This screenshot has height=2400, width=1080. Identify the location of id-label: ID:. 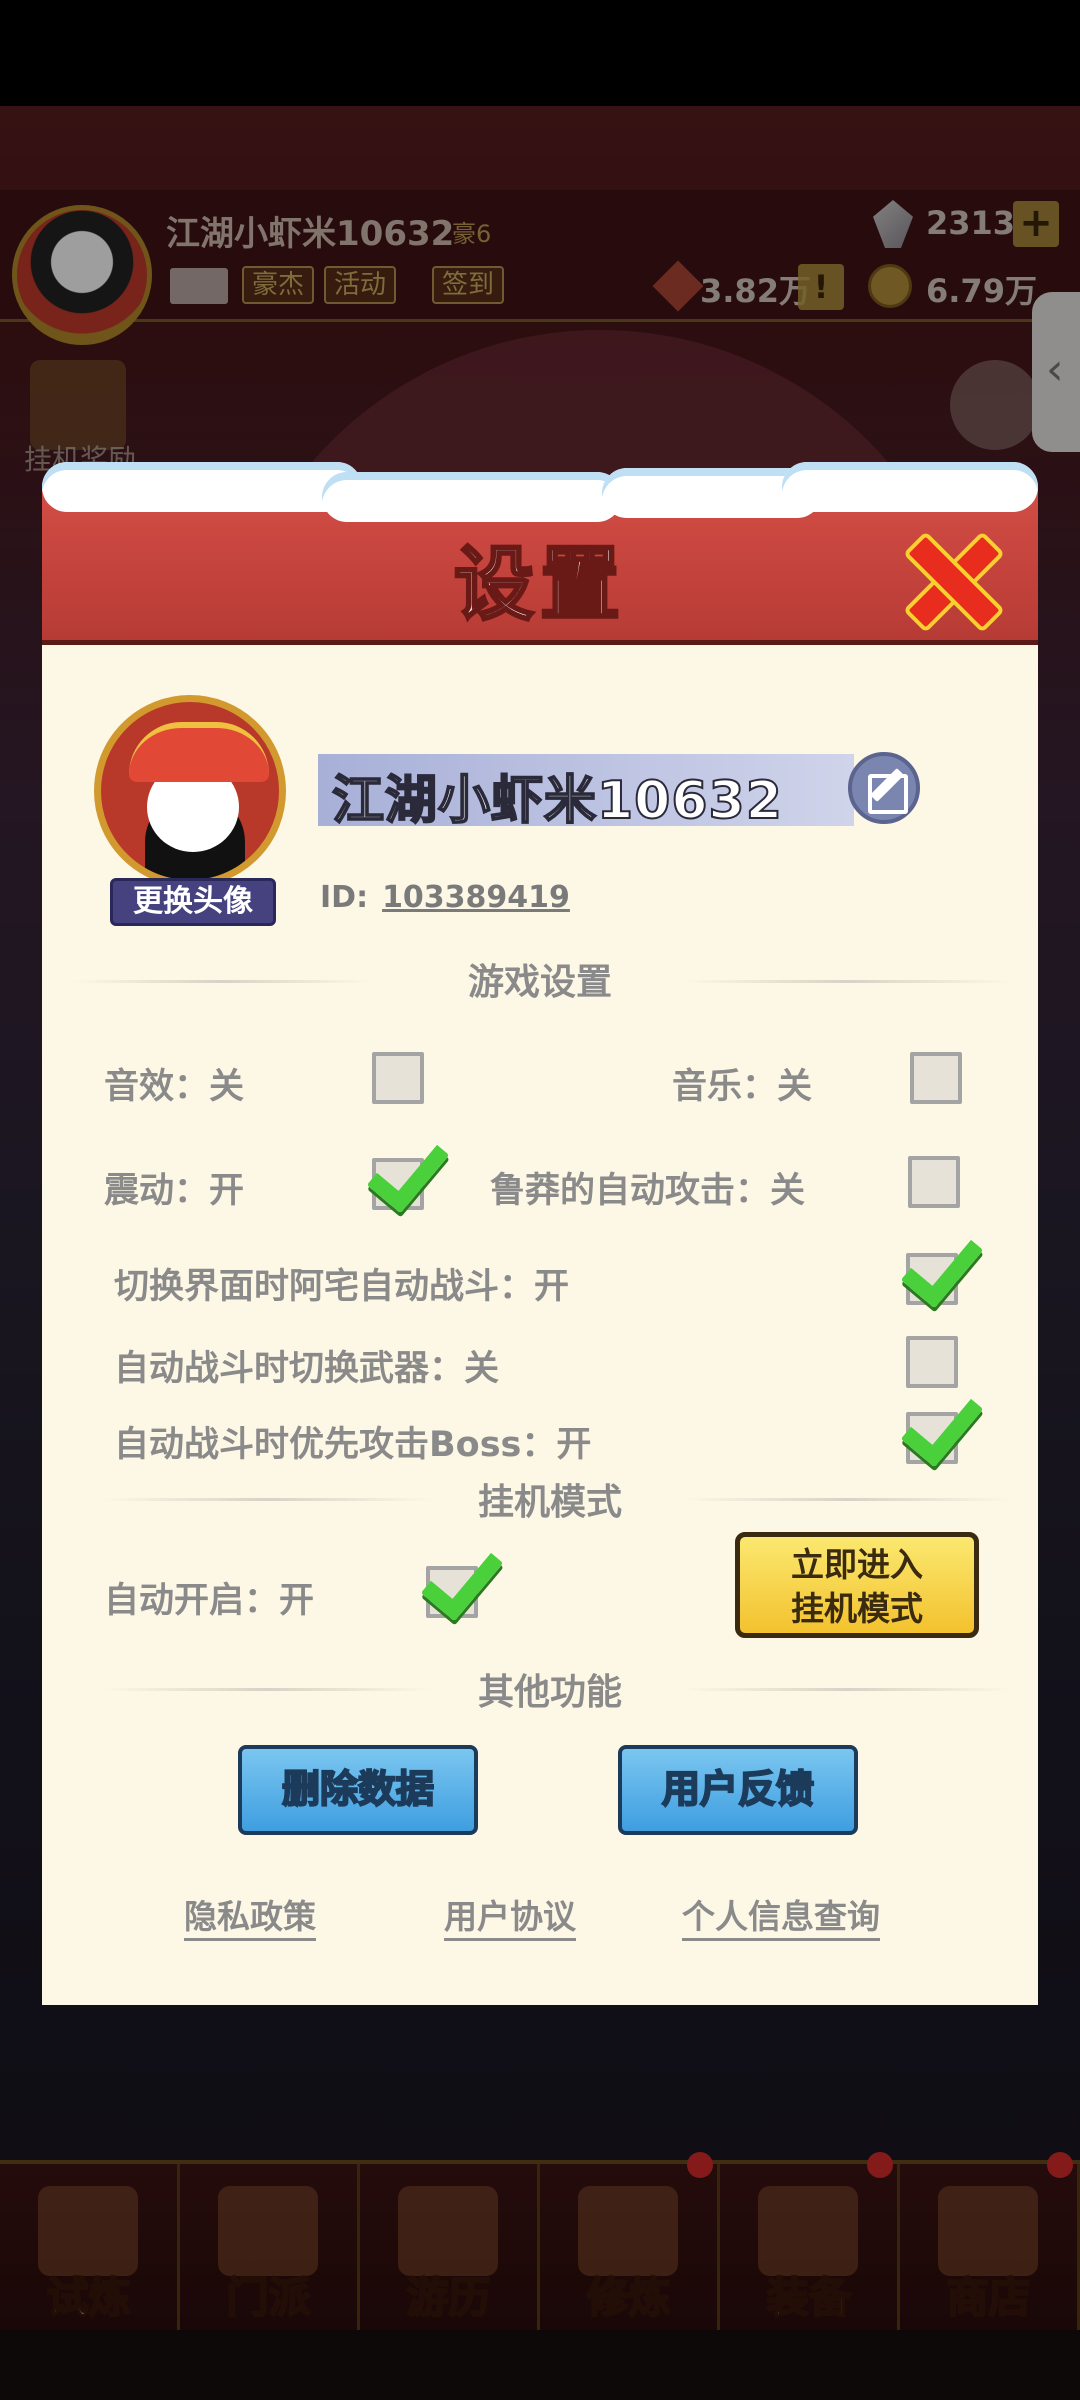
(344, 897).